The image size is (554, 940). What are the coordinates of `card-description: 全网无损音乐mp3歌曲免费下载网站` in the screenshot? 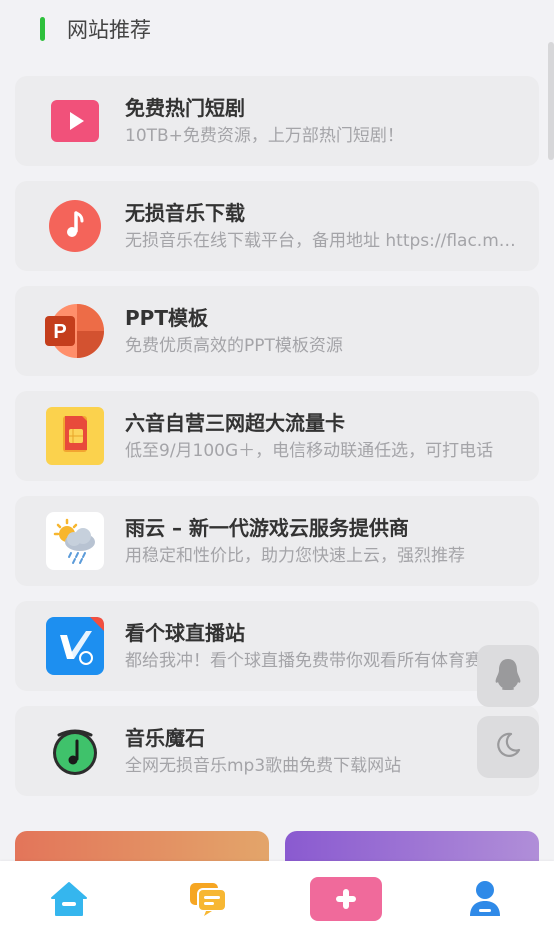 It's located at (263, 766).